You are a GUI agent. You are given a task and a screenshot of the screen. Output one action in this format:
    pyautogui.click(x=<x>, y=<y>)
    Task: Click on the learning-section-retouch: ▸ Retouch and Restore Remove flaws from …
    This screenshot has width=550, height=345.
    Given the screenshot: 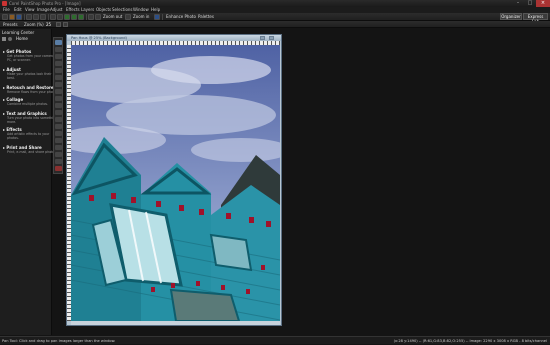 What is the action you would take?
    pyautogui.click(x=31, y=89)
    